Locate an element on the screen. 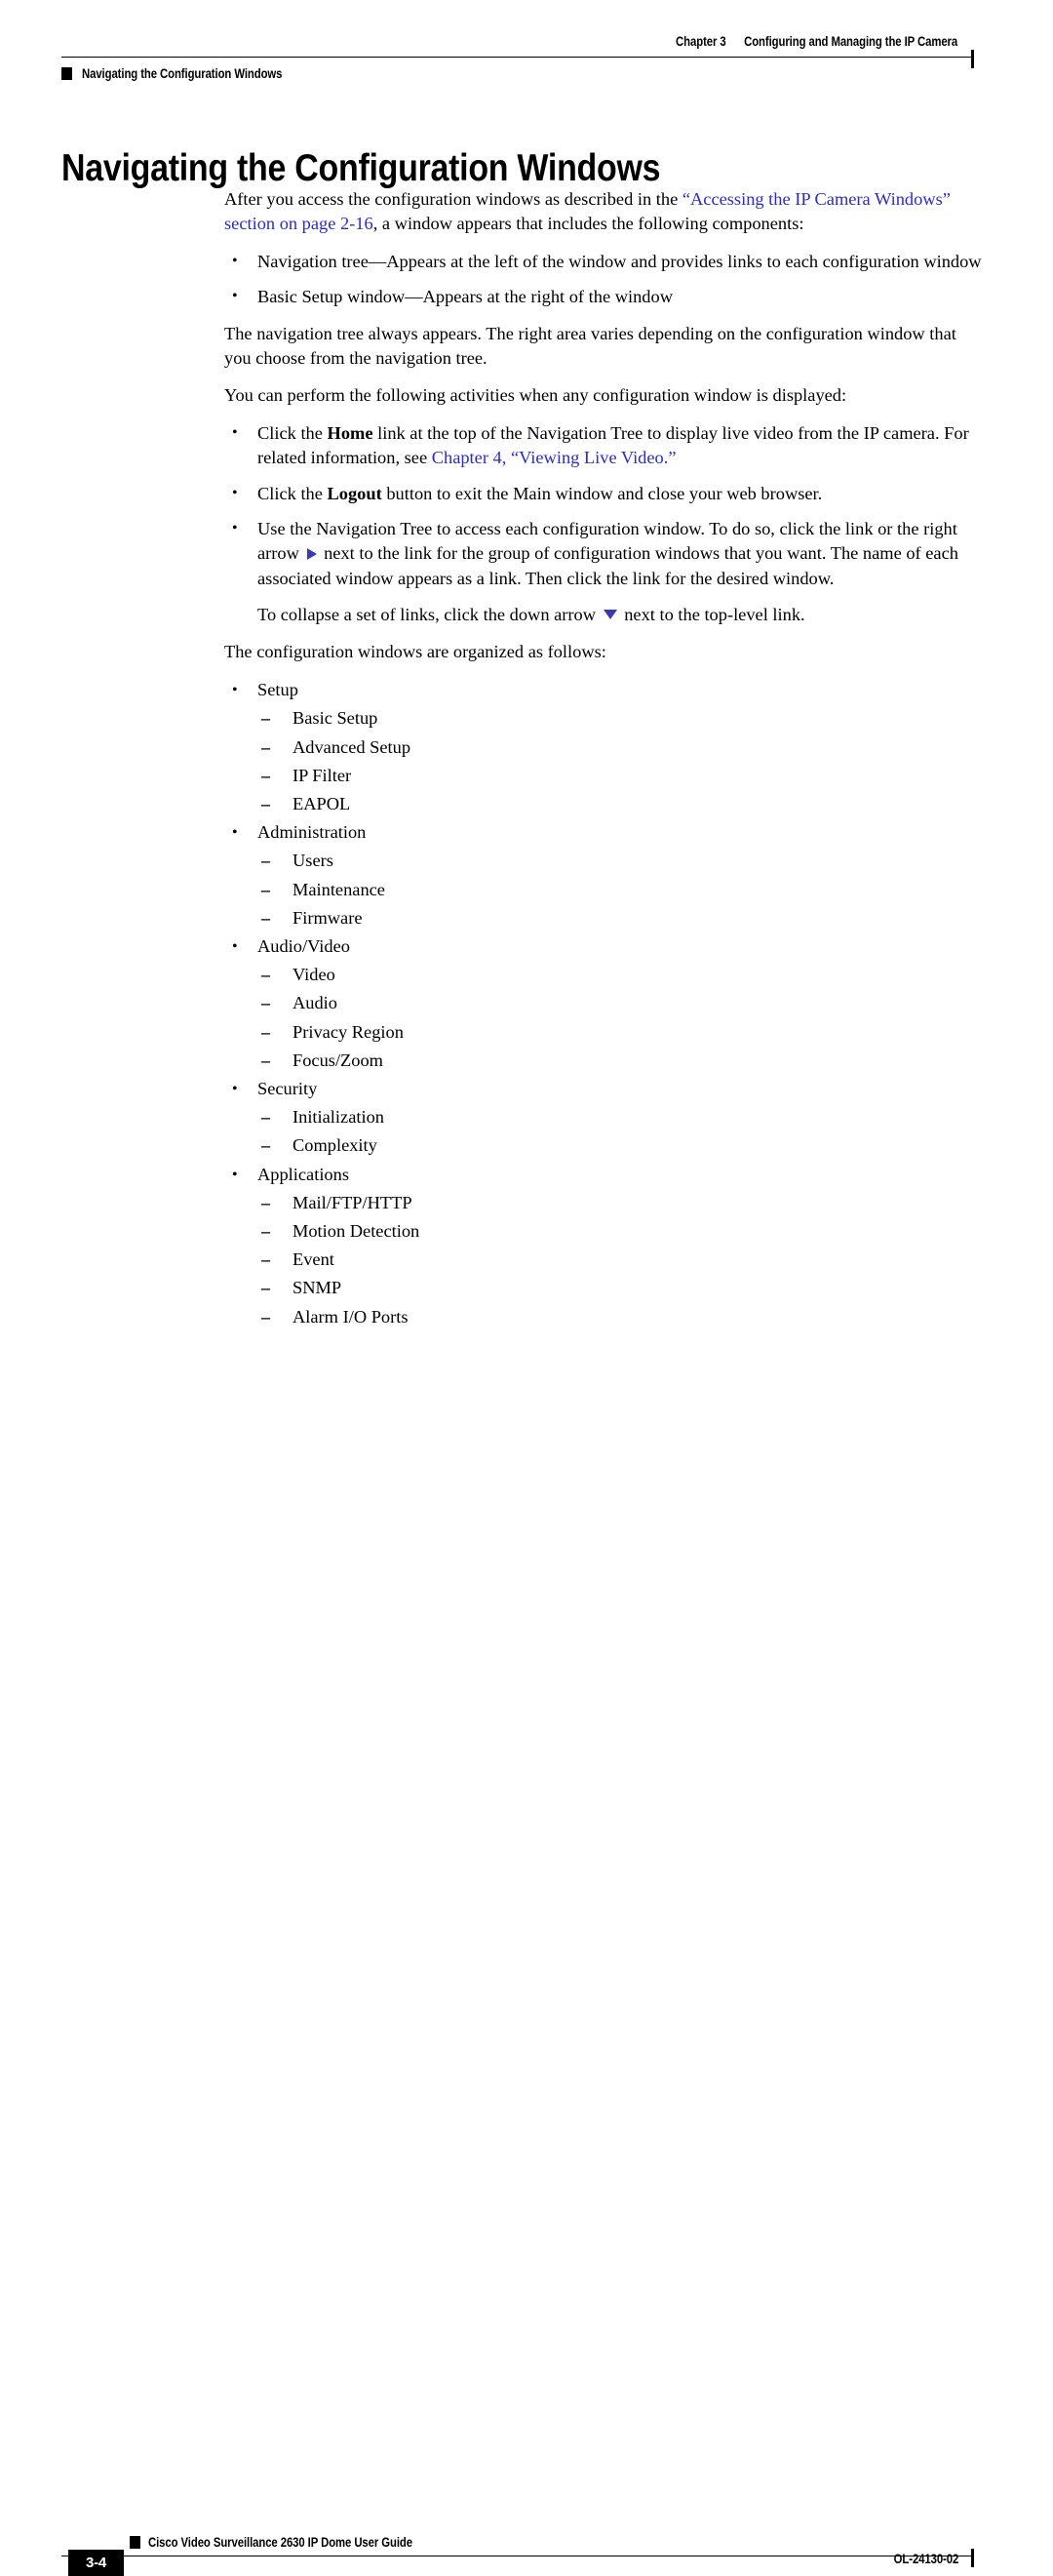  header-chapter-title: Configuring and Managing the IP Camera is located at coordinates (850, 41).